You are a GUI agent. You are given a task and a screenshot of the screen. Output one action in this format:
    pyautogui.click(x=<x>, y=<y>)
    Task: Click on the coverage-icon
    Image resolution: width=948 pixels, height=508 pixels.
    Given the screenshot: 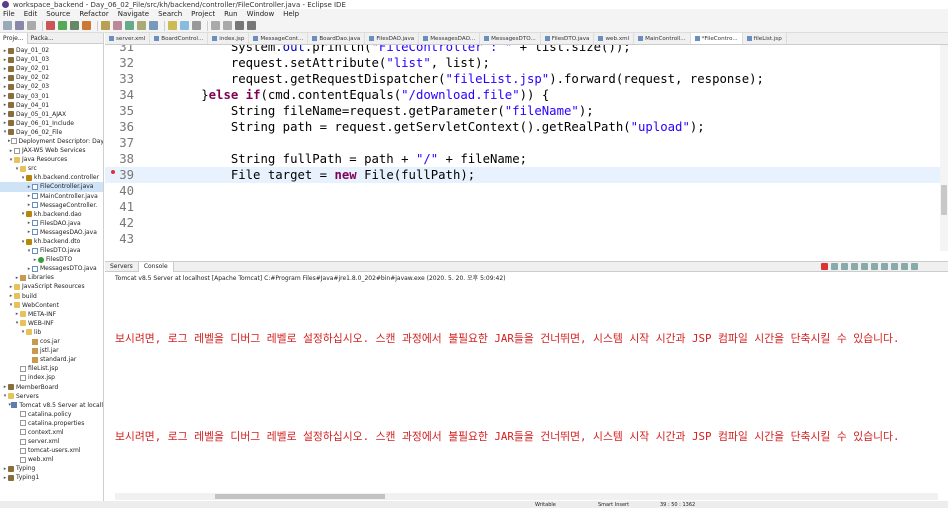 What is the action you would take?
    pyautogui.click(x=74, y=25)
    